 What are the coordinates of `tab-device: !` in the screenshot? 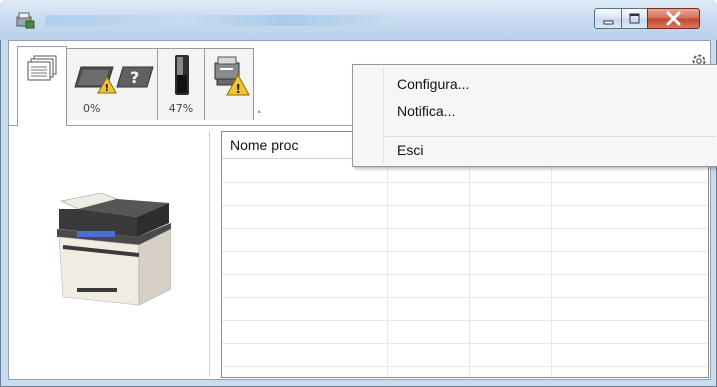 It's located at (229, 84).